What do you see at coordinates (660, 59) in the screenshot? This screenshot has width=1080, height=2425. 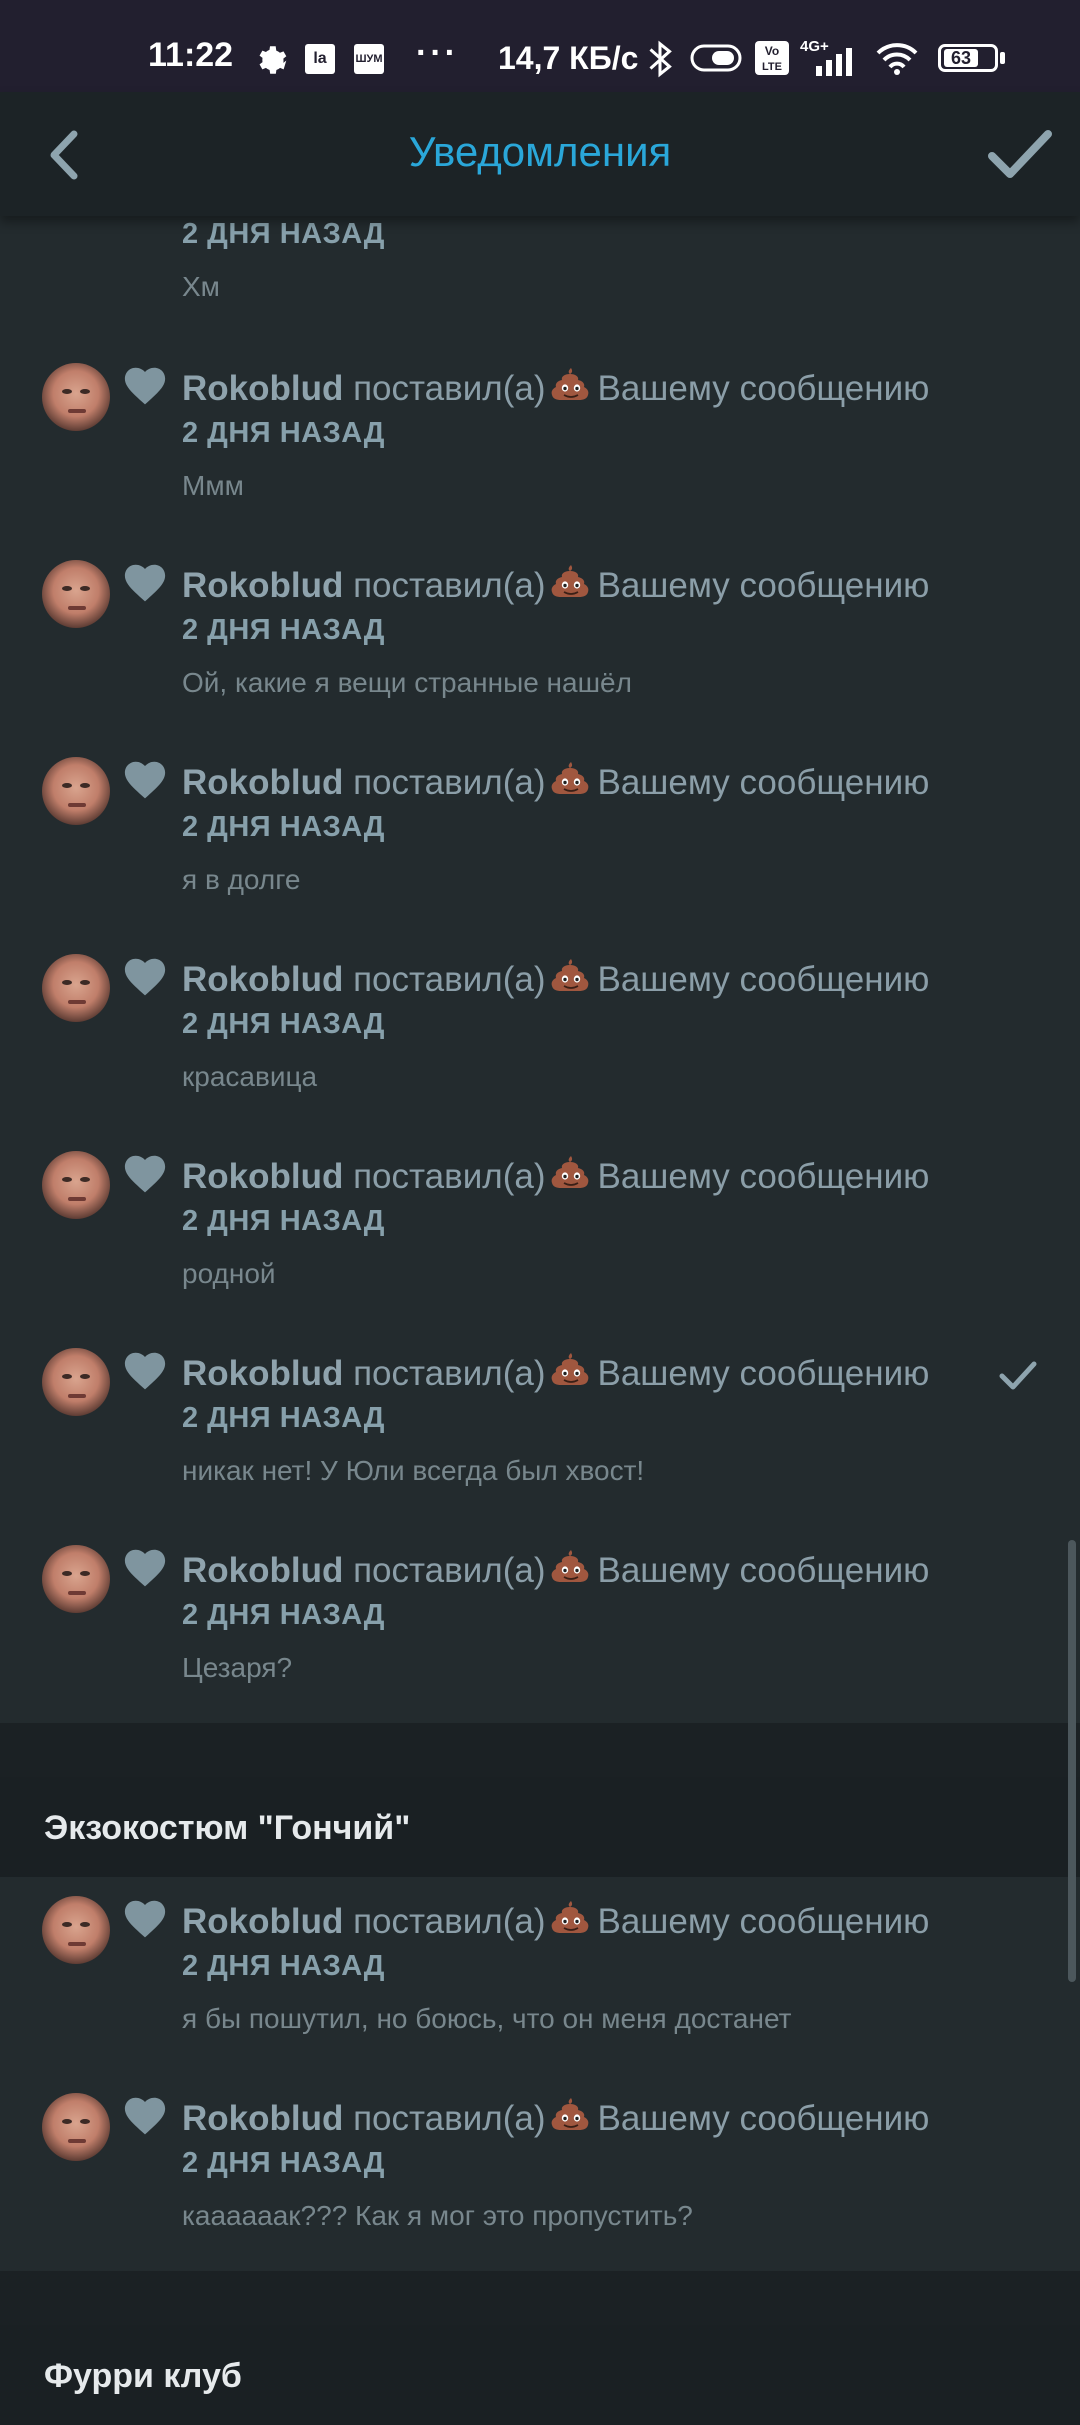 I see `bluetooth-icon` at bounding box center [660, 59].